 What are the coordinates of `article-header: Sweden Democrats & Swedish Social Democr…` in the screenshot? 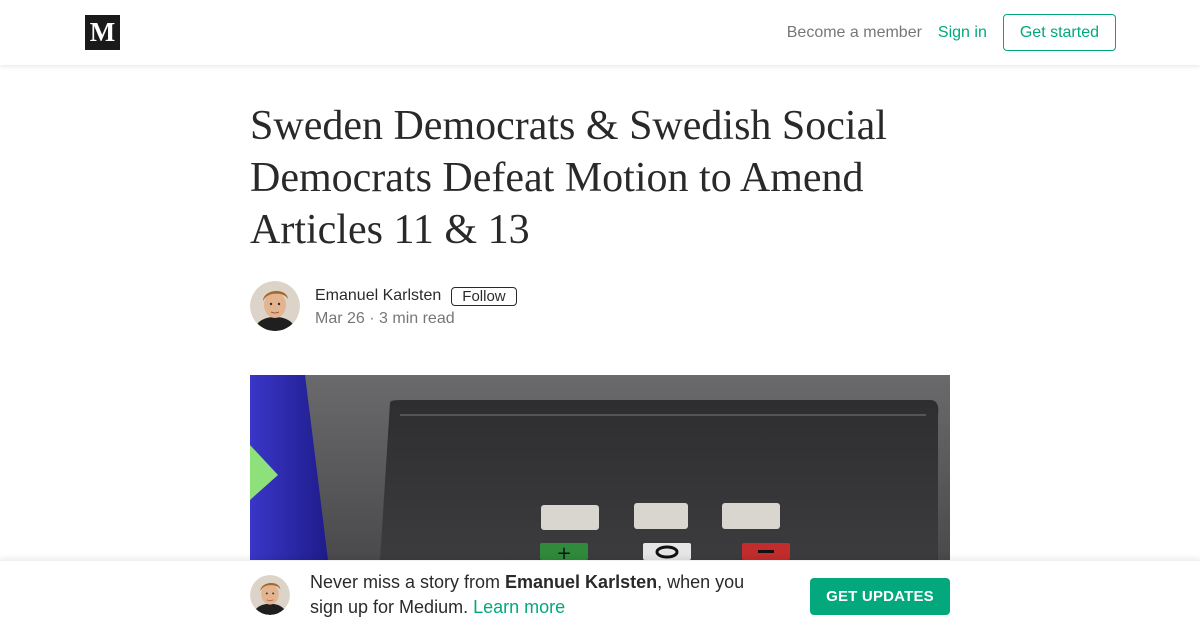 It's located at (600, 178).